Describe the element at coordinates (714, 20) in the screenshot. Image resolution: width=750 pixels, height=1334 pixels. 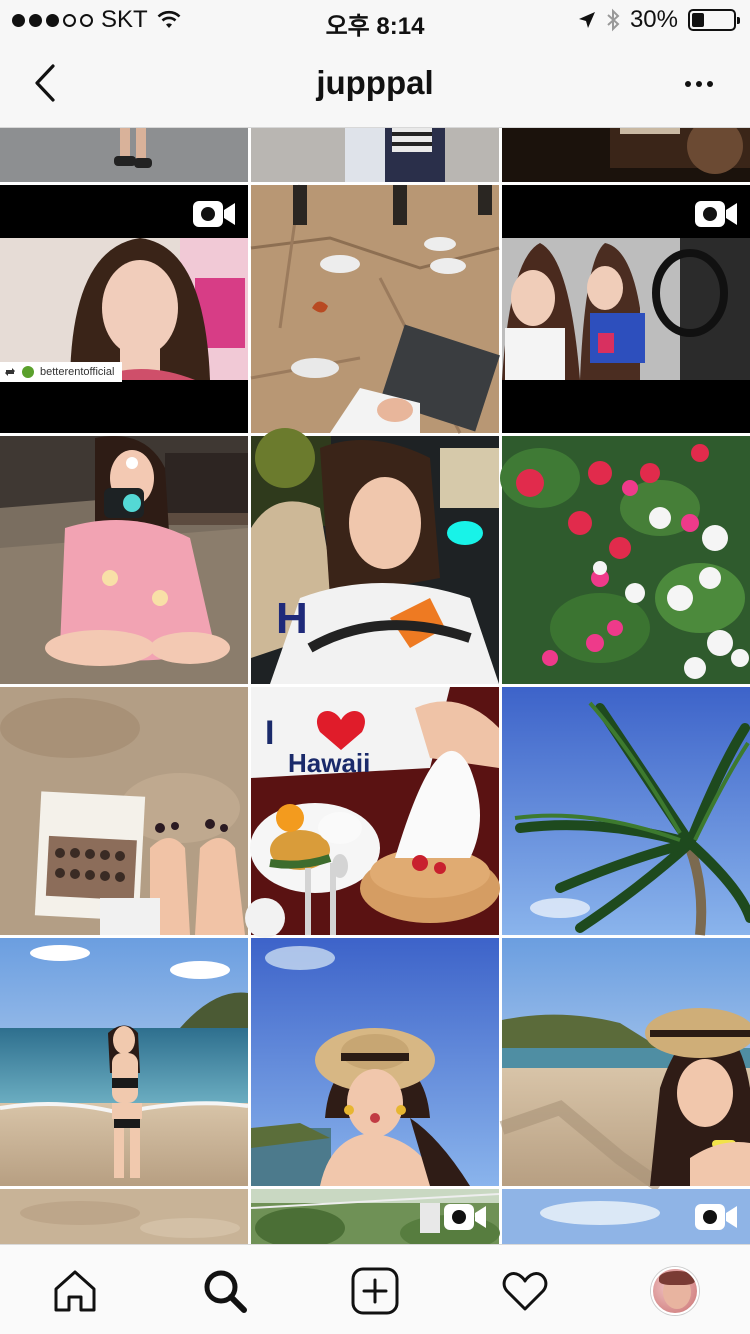
I see `battery-icon` at that location.